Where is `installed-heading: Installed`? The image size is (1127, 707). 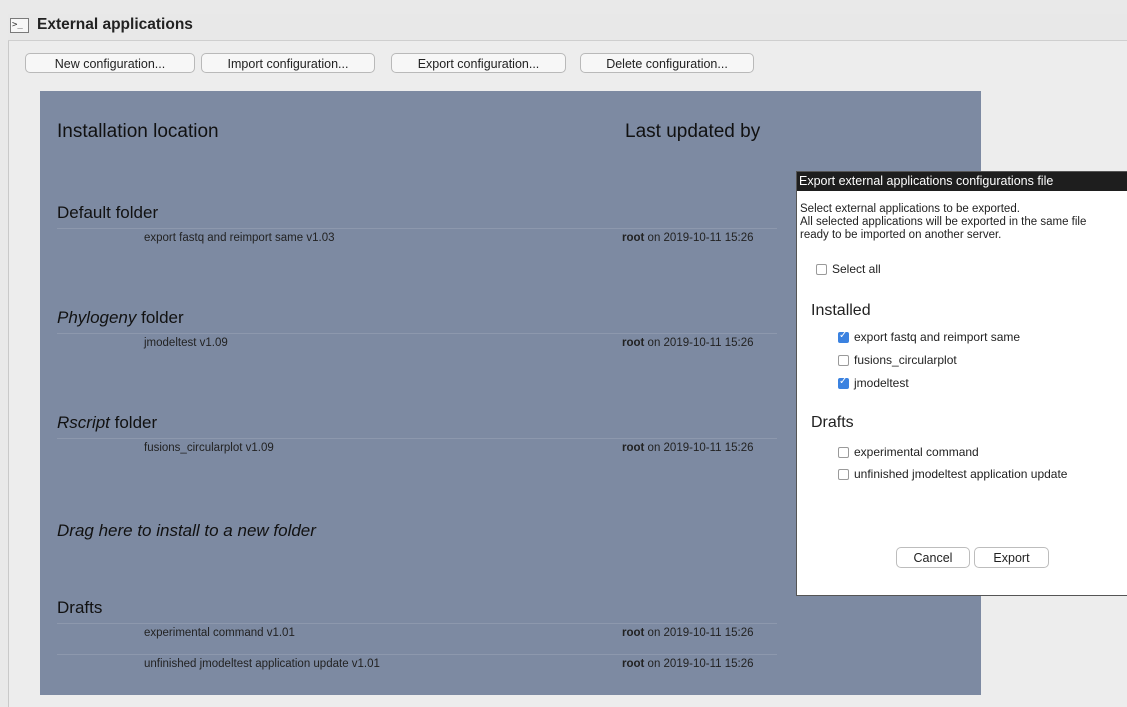 installed-heading: Installed is located at coordinates (841, 310).